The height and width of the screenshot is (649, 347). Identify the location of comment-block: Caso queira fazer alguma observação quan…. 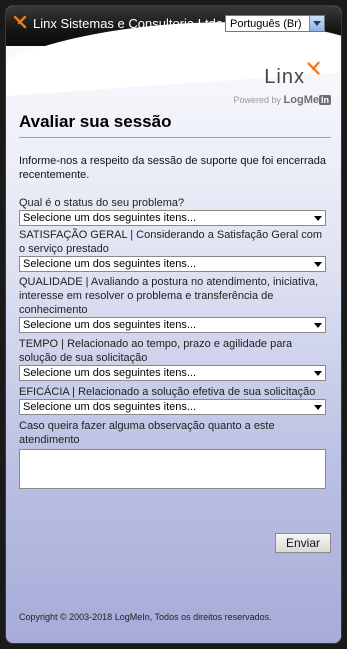
(175, 454).